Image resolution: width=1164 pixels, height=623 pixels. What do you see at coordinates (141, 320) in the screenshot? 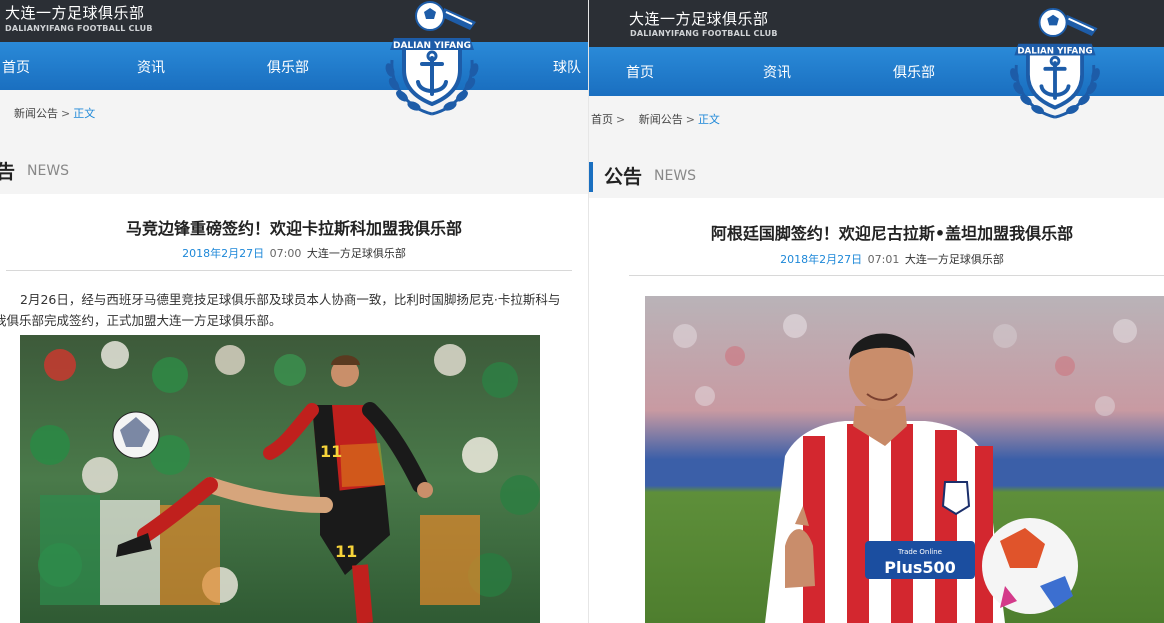
I see `article-paragraph-line: 我俱乐部完成签约，正式加盟大连一方足球俱乐部。` at bounding box center [141, 320].